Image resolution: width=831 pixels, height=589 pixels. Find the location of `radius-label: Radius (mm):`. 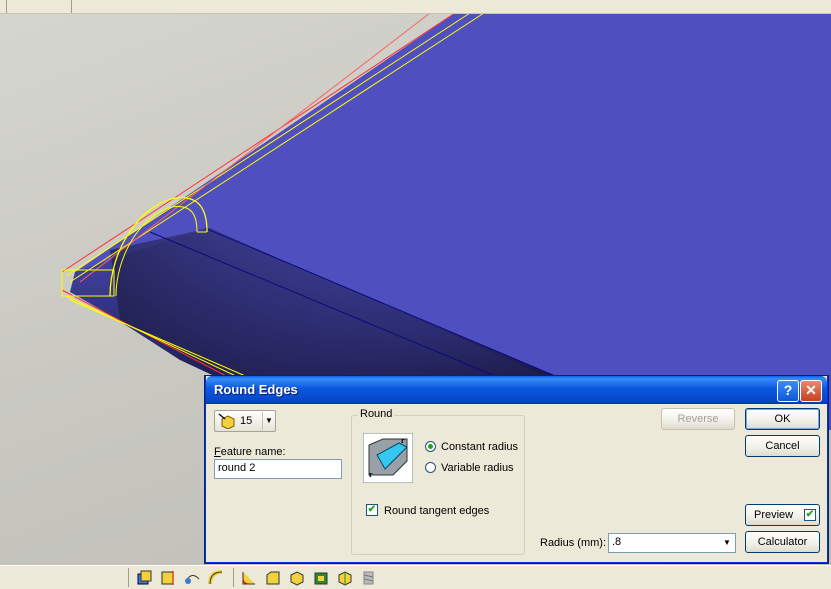

radius-label: Radius (mm): is located at coordinates (573, 543).